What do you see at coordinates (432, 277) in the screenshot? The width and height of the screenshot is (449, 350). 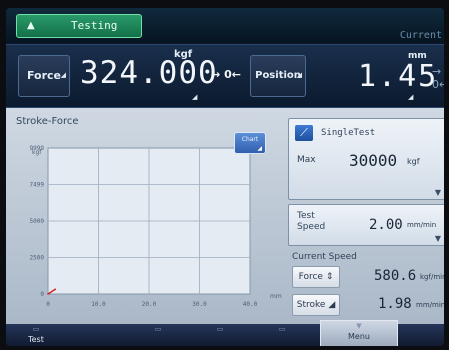 I see `force-speed-unit: kgf/min` at bounding box center [432, 277].